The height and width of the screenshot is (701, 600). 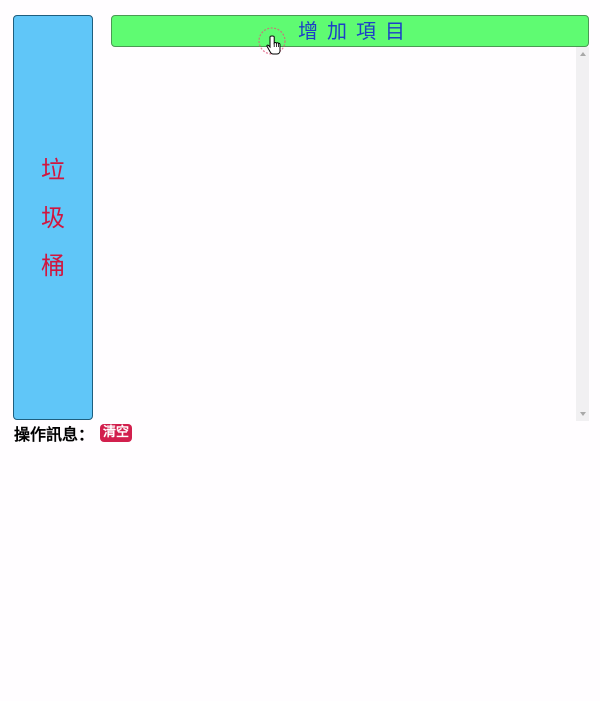 I want to click on add-item-button-label: 增加項目, so click(x=356, y=31).